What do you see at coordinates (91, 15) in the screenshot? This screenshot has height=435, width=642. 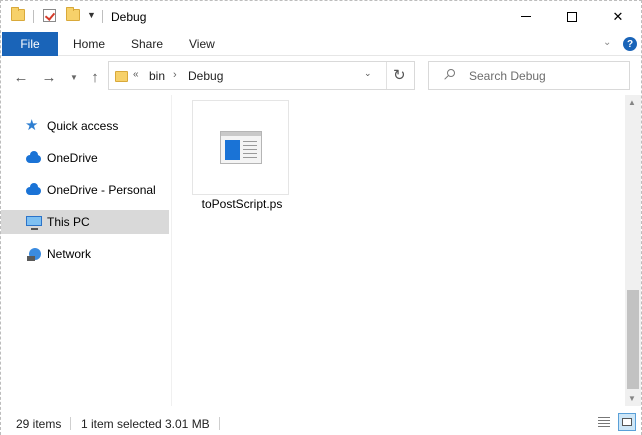 I see `quick-access-toolbar-dropdown: ▼` at bounding box center [91, 15].